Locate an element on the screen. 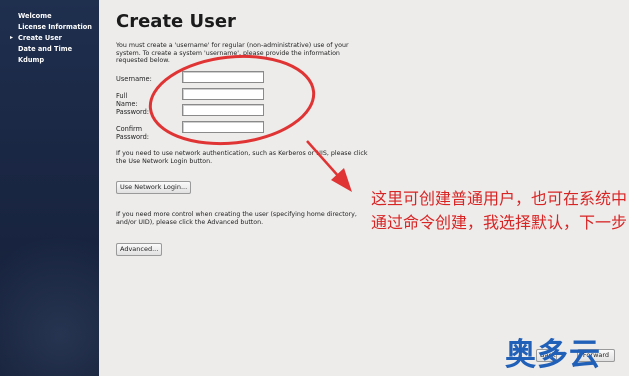 This screenshot has width=629, height=376. sidebar-item-label: Kdump is located at coordinates (31, 60).